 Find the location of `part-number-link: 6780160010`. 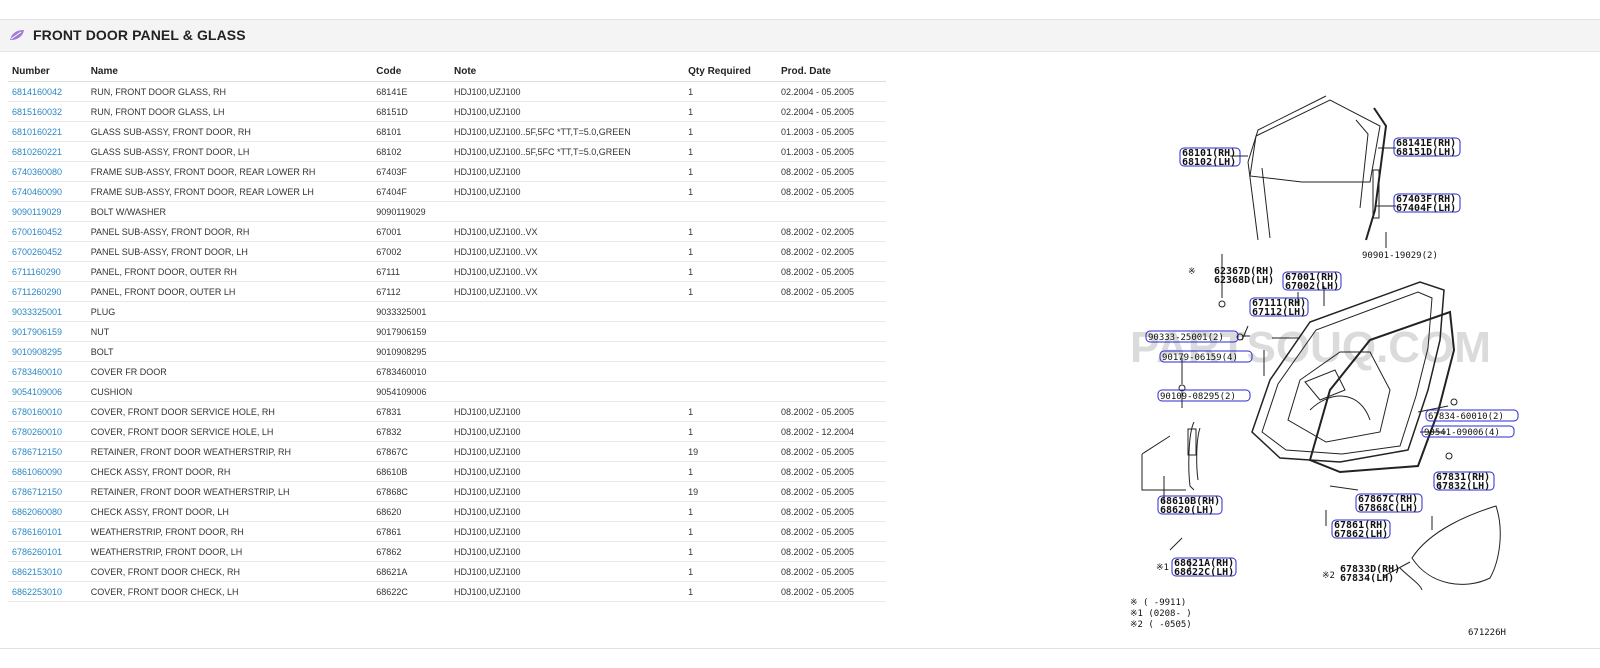

part-number-link: 6780160010 is located at coordinates (37, 412).